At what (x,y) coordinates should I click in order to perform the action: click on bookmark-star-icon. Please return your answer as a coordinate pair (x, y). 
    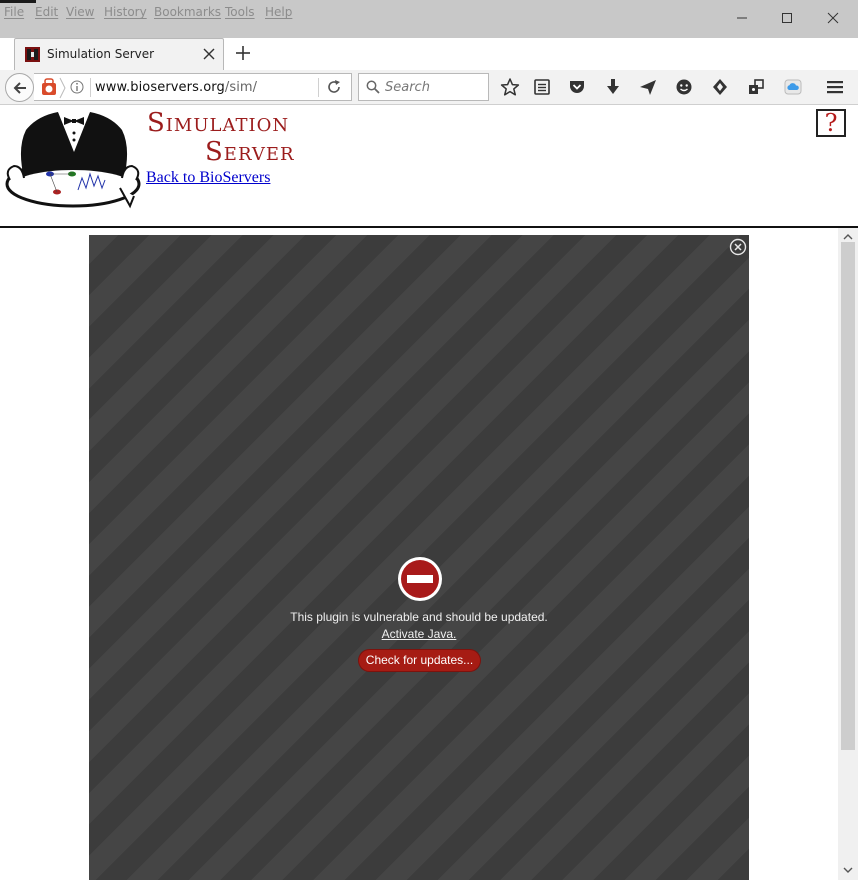
    Looking at the image, I should click on (510, 87).